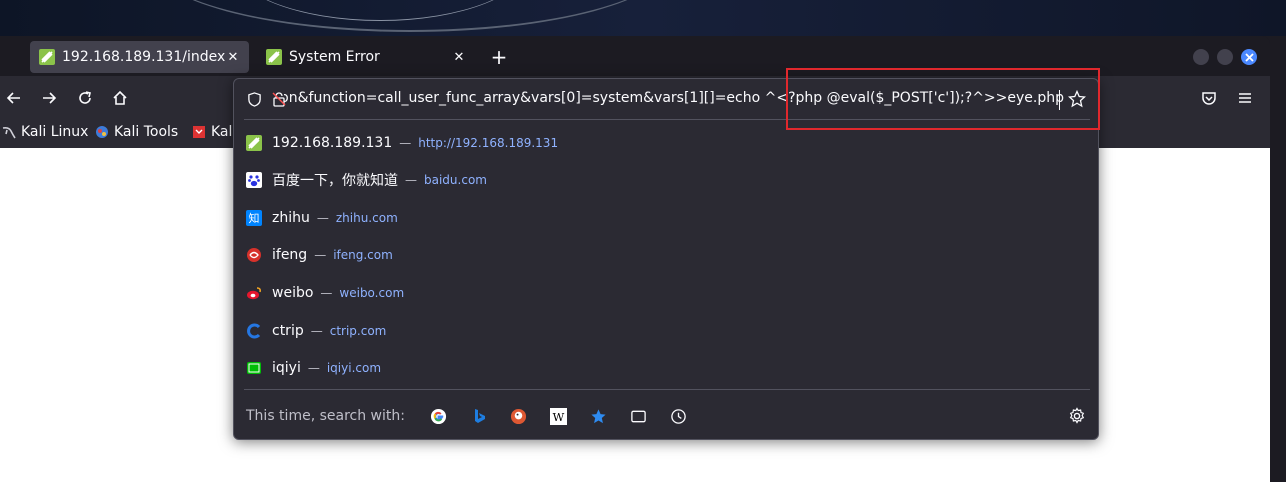 The width and height of the screenshot is (1286, 482). What do you see at coordinates (254, 293) in the screenshot?
I see `weibo-icon` at bounding box center [254, 293].